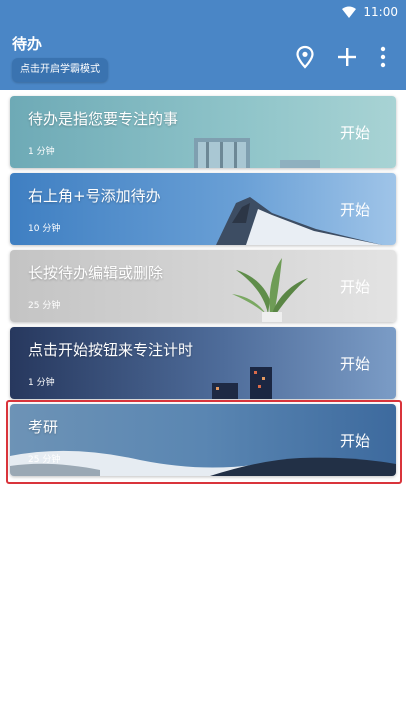 The image size is (406, 720). What do you see at coordinates (94, 196) in the screenshot?
I see `todo-label: 右上角+号添加待办` at bounding box center [94, 196].